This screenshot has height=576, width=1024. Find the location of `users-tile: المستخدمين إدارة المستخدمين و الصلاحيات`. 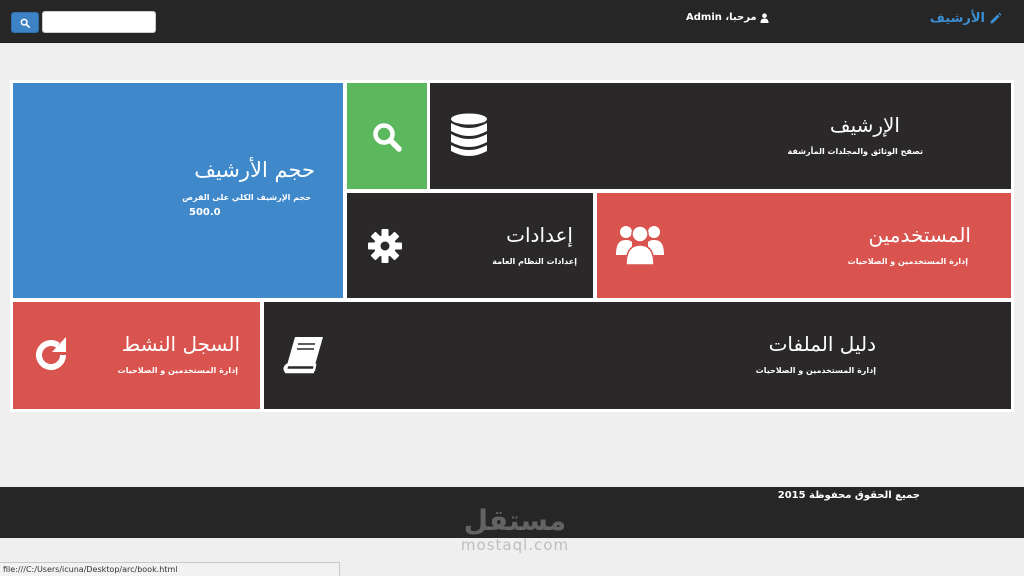

users-tile: المستخدمين إدارة المستخدمين و الصلاحيات is located at coordinates (804, 245).